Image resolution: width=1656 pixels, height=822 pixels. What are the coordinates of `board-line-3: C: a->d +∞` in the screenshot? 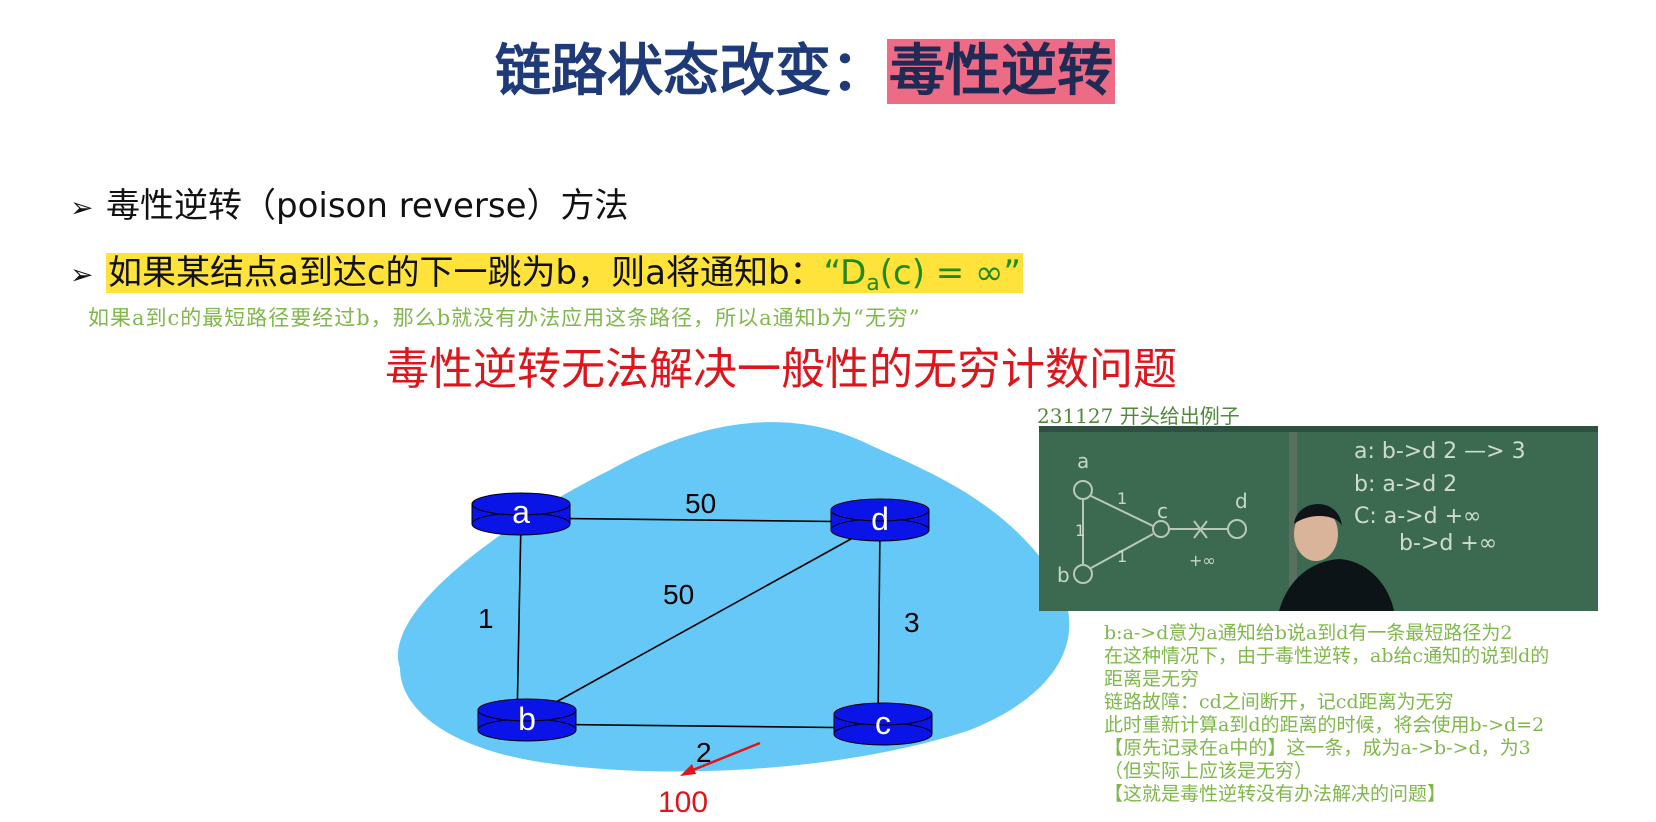 It's located at (1417, 516).